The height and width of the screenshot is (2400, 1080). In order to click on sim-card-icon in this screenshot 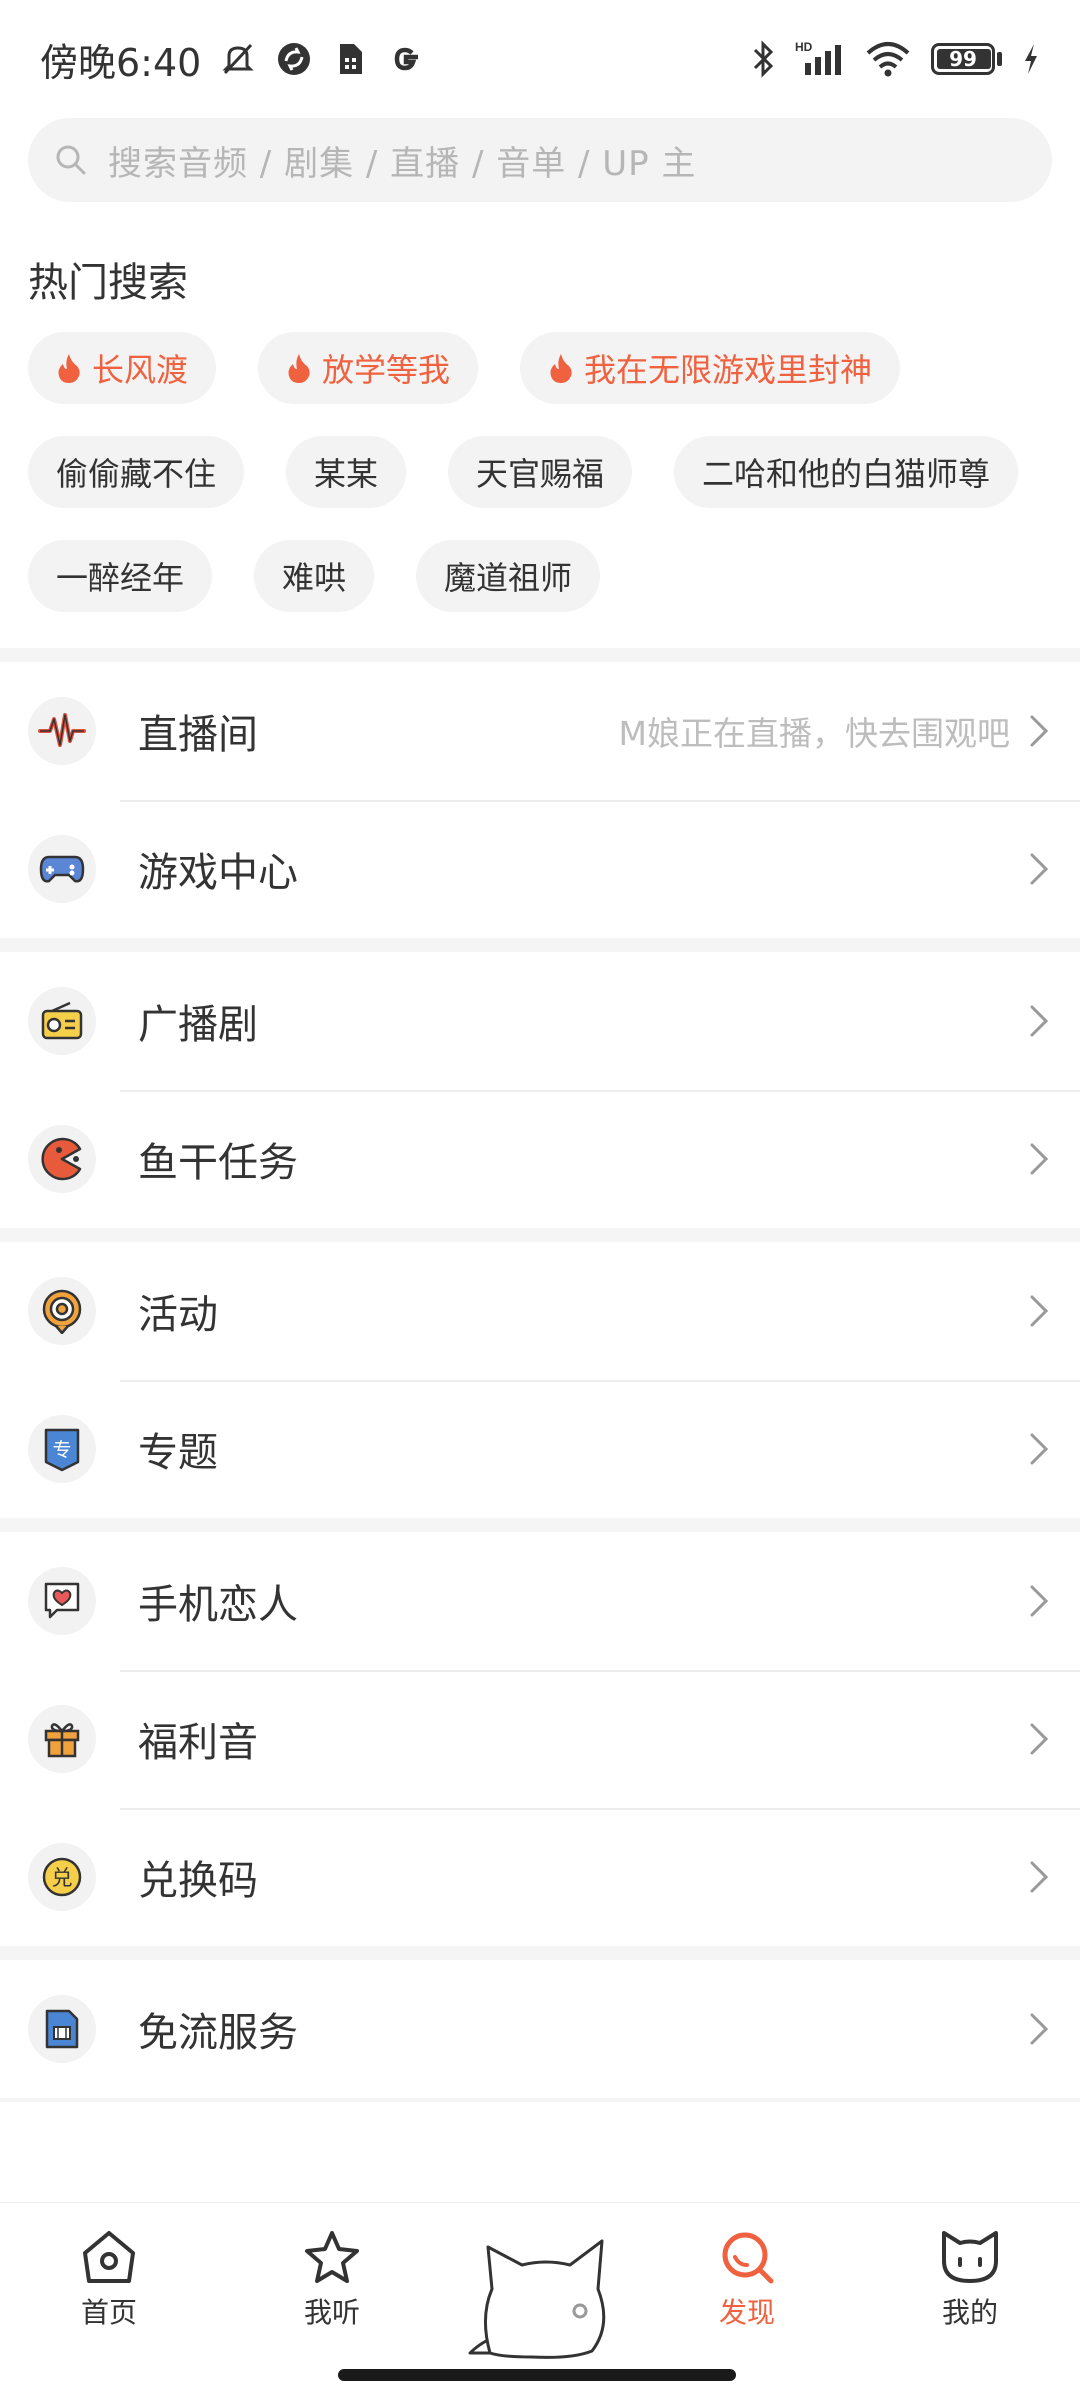, I will do `click(62, 2029)`.